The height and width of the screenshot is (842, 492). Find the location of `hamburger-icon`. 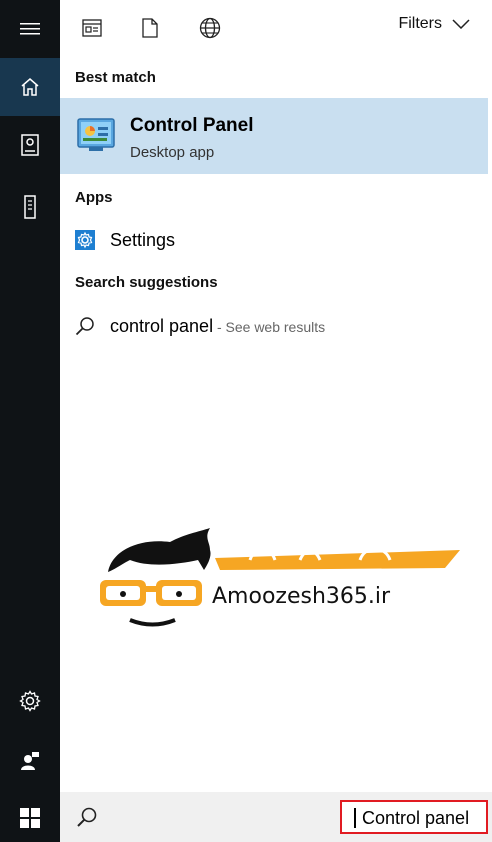

hamburger-icon is located at coordinates (30, 29).